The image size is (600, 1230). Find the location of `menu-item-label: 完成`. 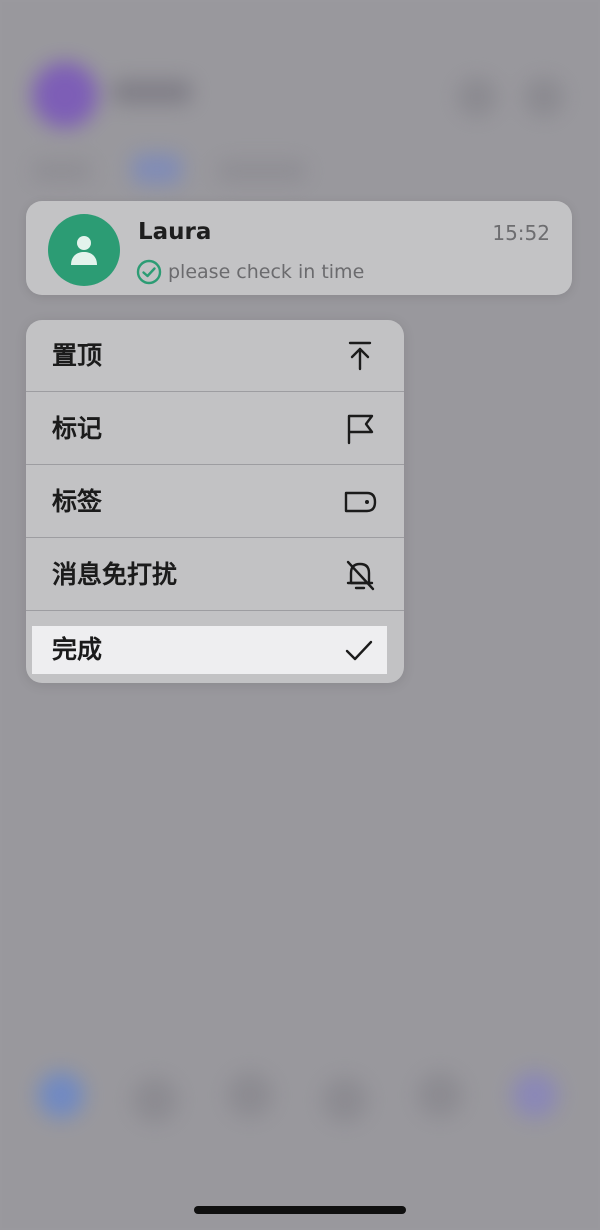

menu-item-label: 完成 is located at coordinates (77, 649).